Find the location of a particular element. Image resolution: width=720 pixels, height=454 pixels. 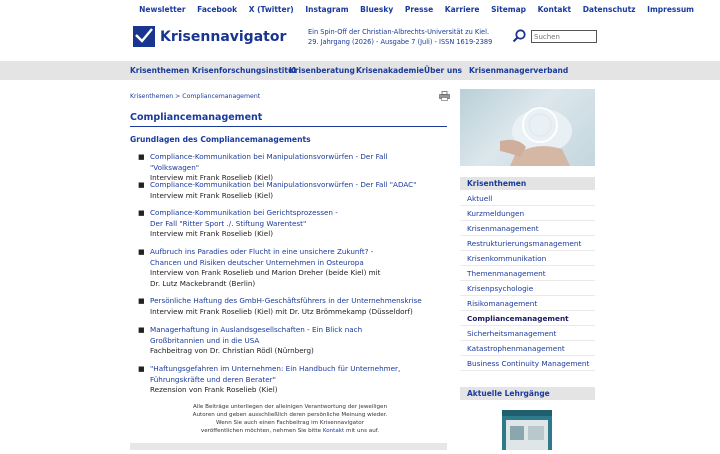

sidebar-item-themenmanagement: Themenmanagement is located at coordinates (527, 273).